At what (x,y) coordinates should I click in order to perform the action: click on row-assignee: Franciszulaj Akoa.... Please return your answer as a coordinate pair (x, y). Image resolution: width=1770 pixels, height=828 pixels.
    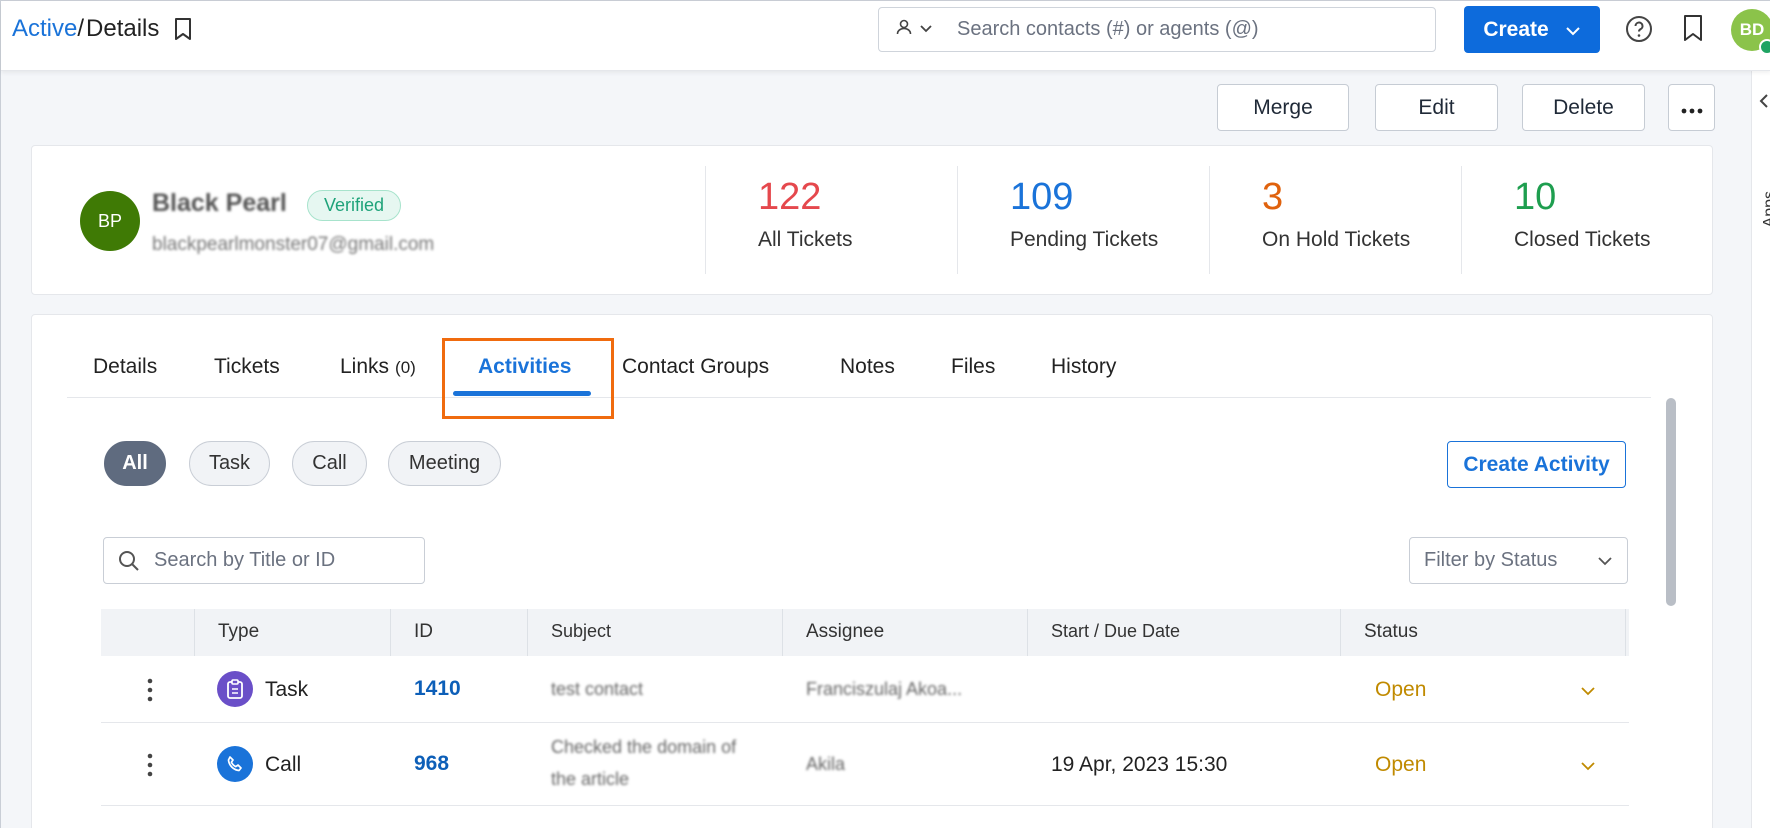
    Looking at the image, I should click on (884, 689).